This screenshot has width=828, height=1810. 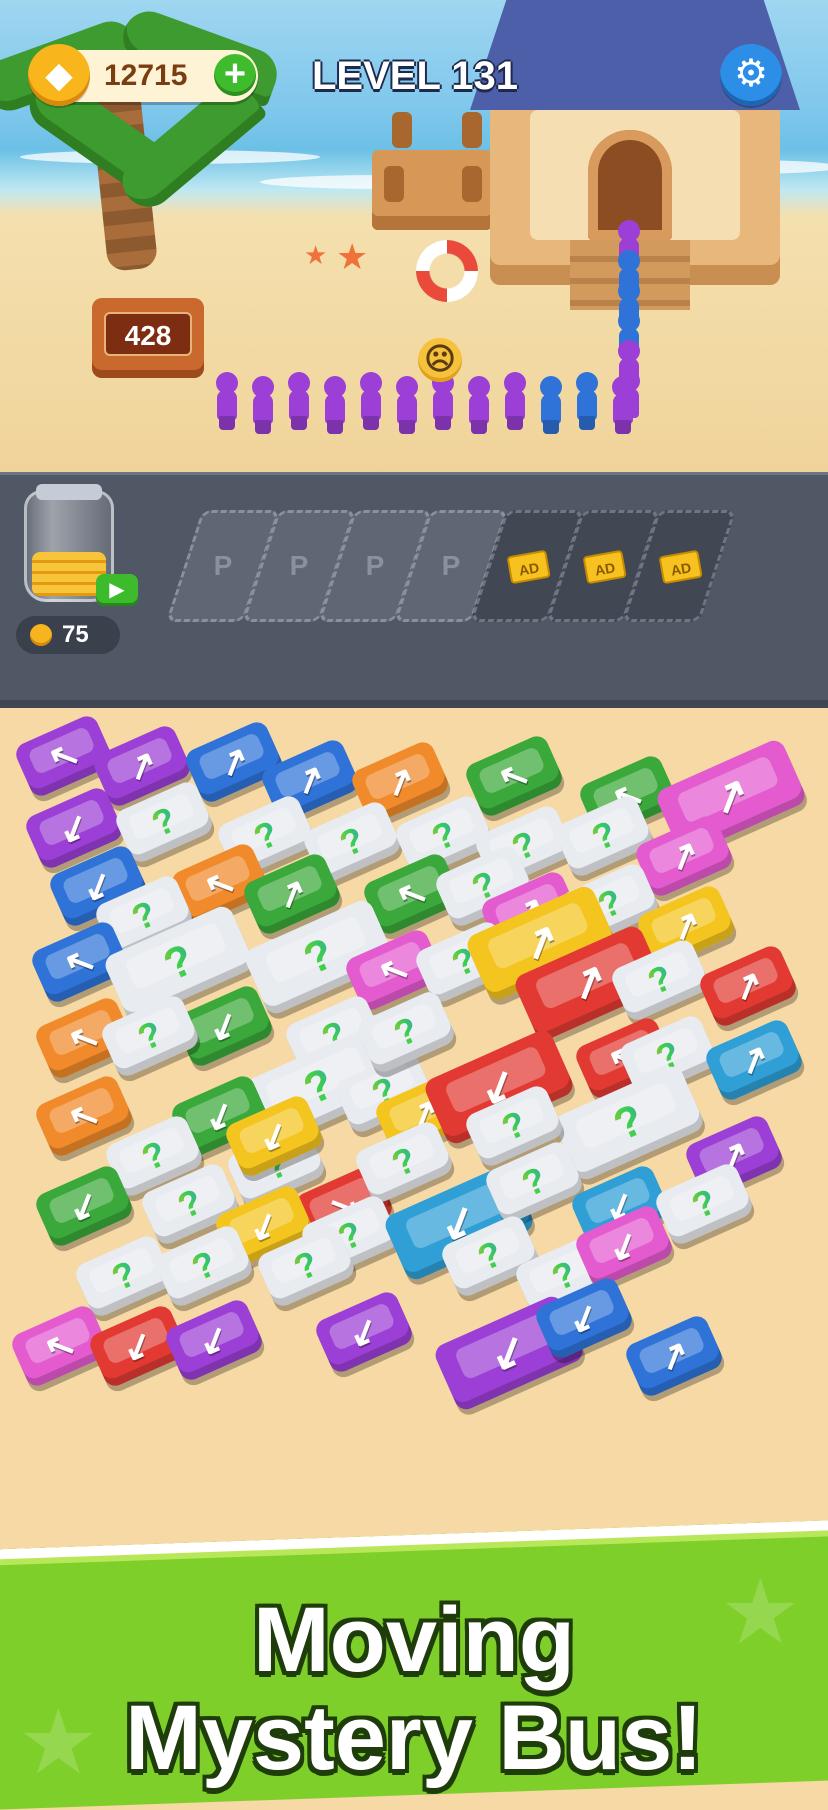 I want to click on play-icon: ▶, so click(x=117, y=590).